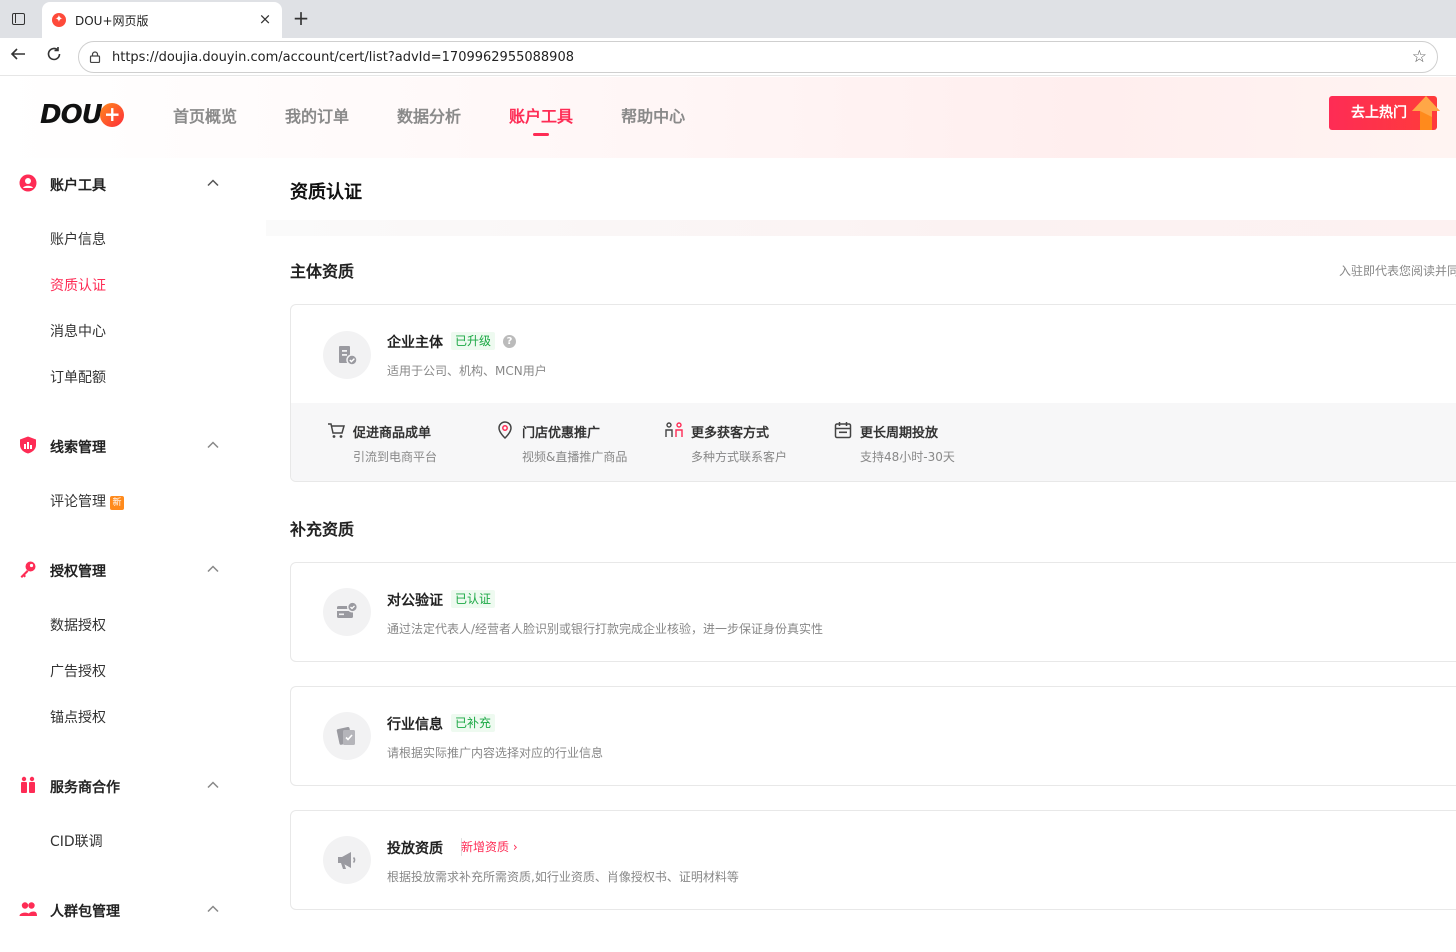 This screenshot has width=1456, height=952. What do you see at coordinates (54, 57) in the screenshot?
I see `reload-icon` at bounding box center [54, 57].